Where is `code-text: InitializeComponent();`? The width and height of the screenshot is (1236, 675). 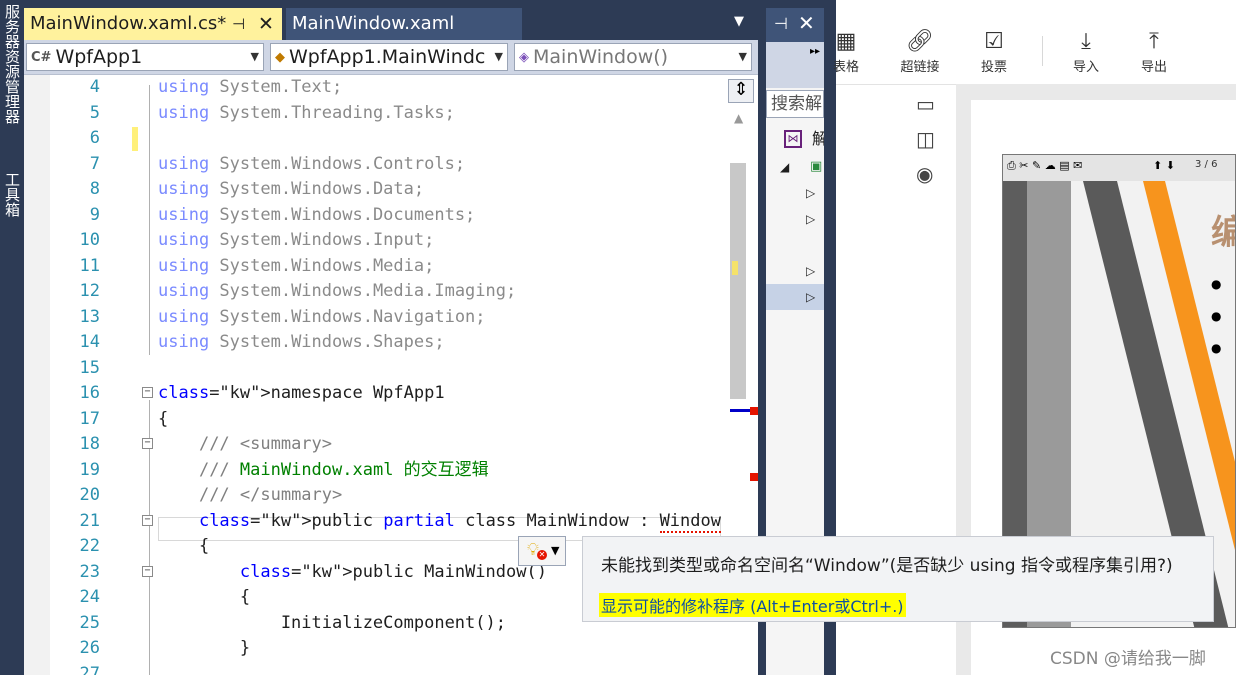 code-text: InitializeComponent(); is located at coordinates (332, 622).